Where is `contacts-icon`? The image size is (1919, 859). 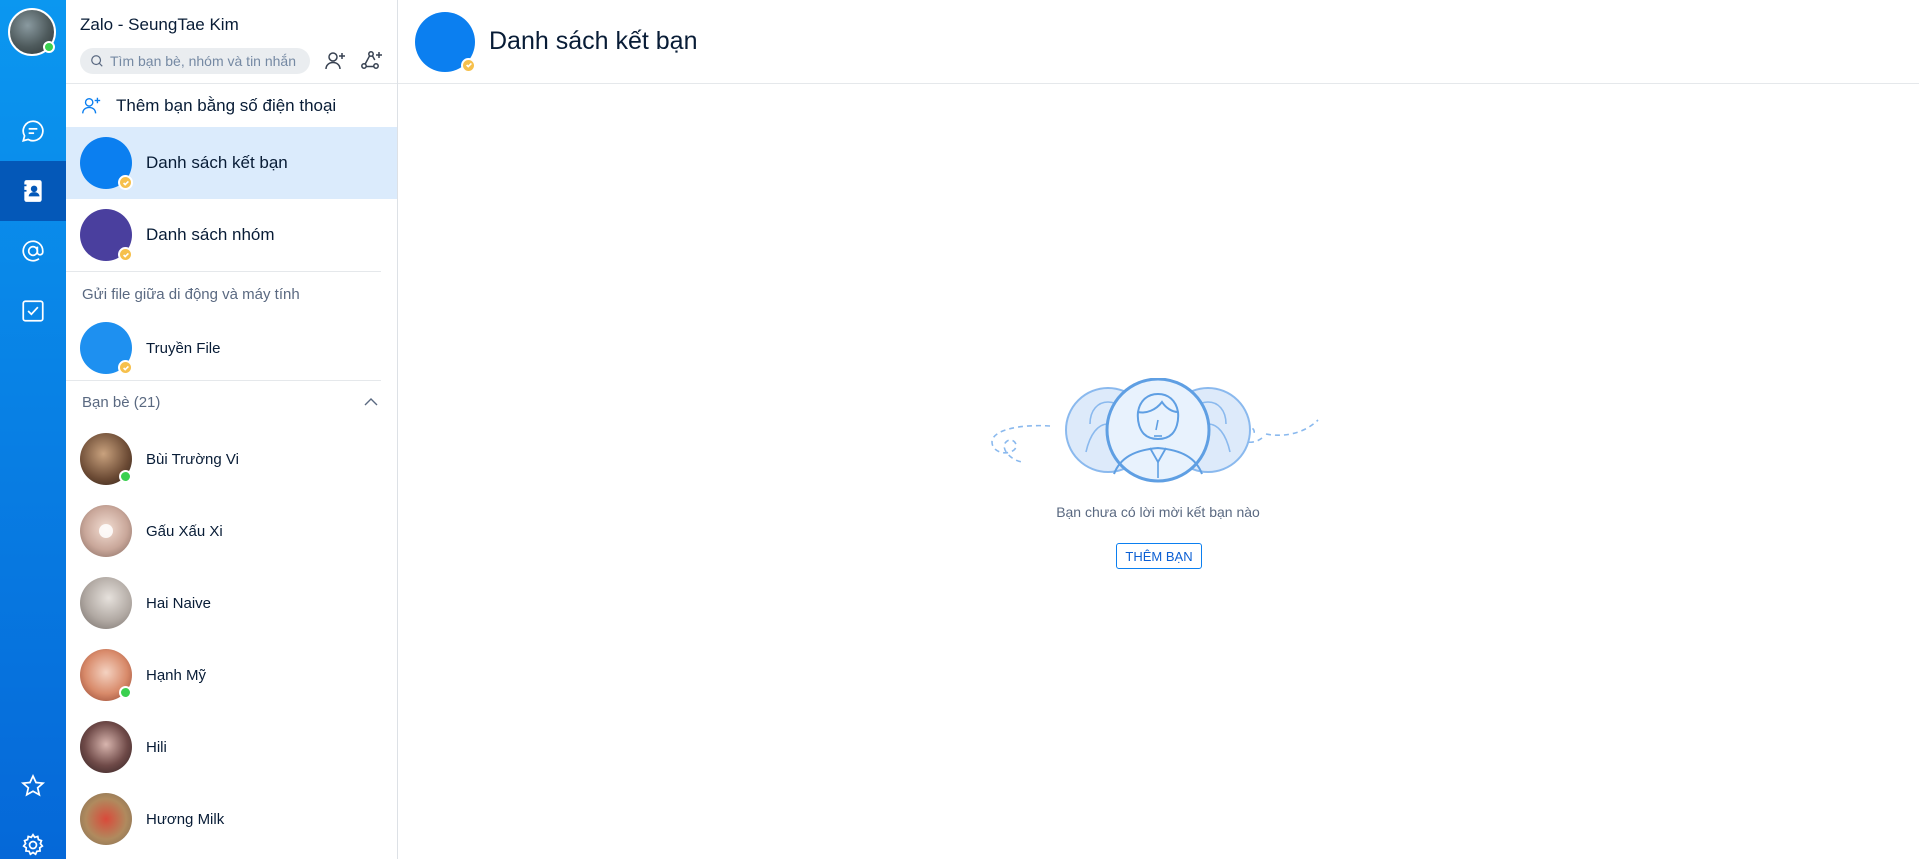 contacts-icon is located at coordinates (32, 191).